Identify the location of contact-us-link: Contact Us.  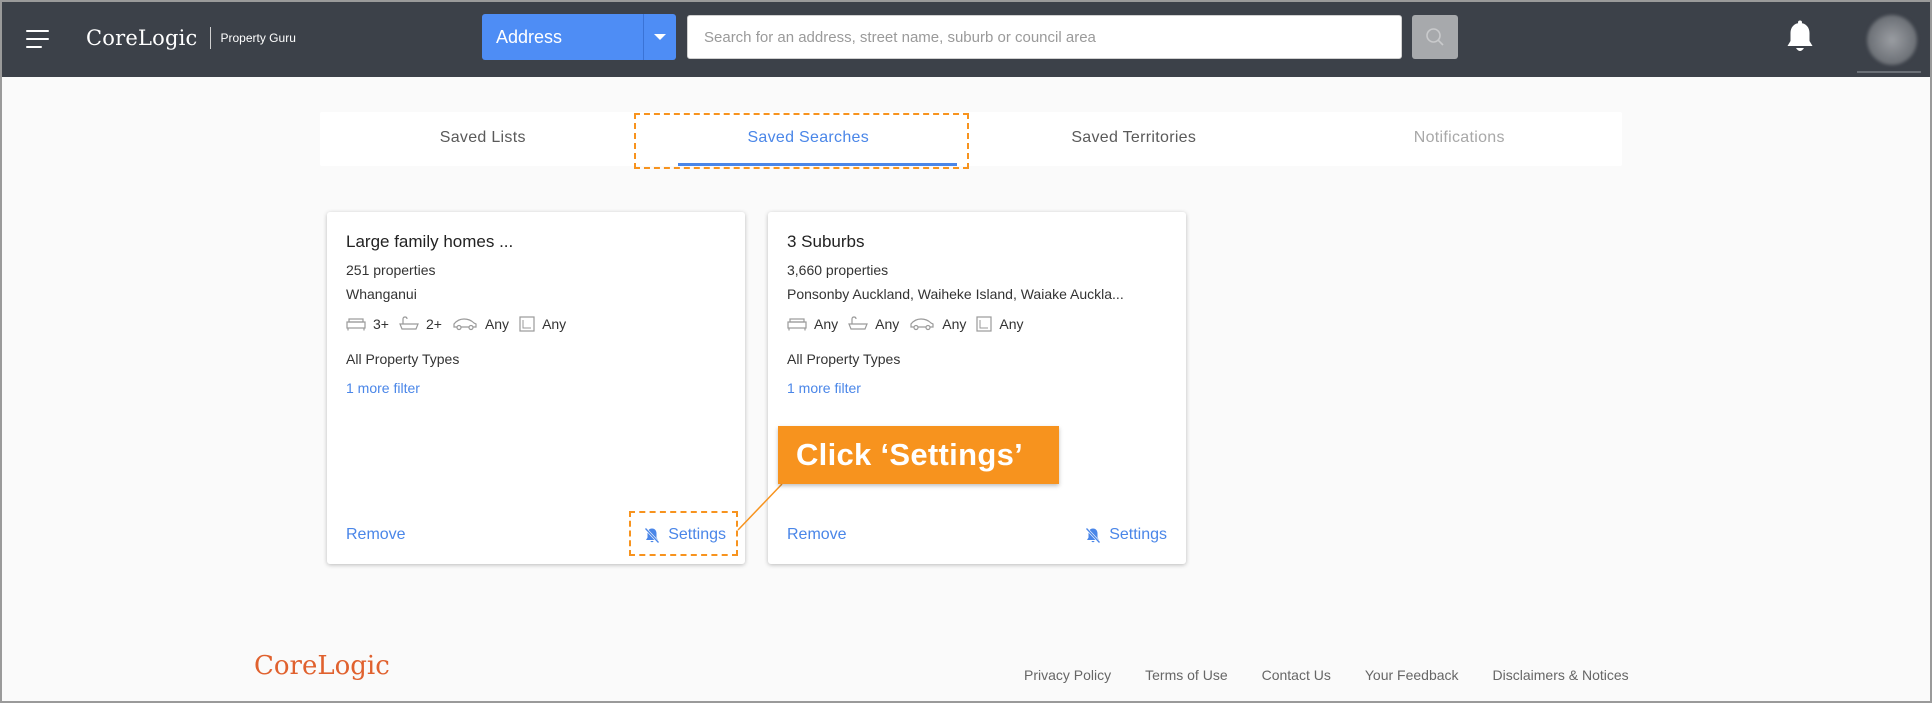
(1296, 675).